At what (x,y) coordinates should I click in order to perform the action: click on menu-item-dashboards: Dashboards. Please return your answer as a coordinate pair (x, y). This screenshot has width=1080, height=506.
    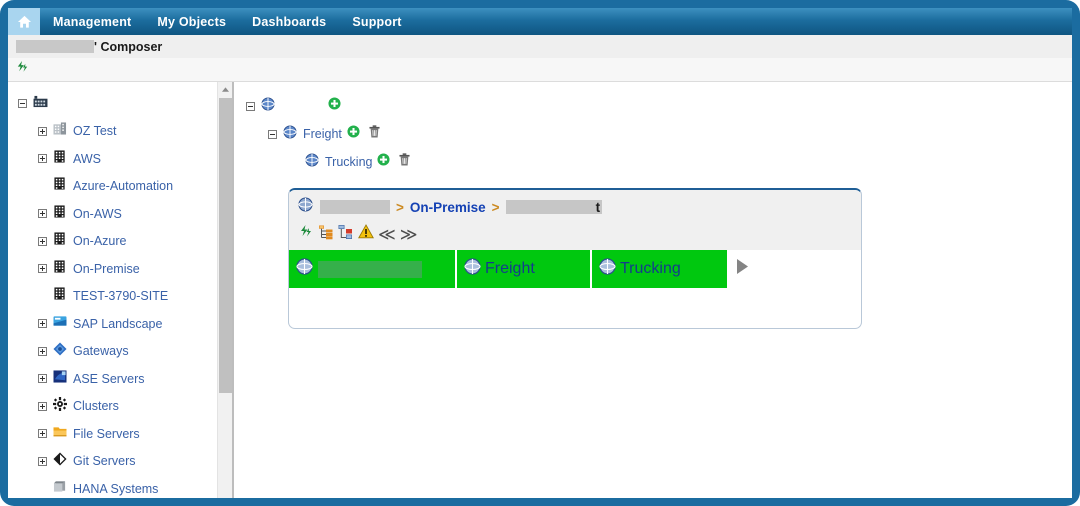
    Looking at the image, I should click on (289, 21).